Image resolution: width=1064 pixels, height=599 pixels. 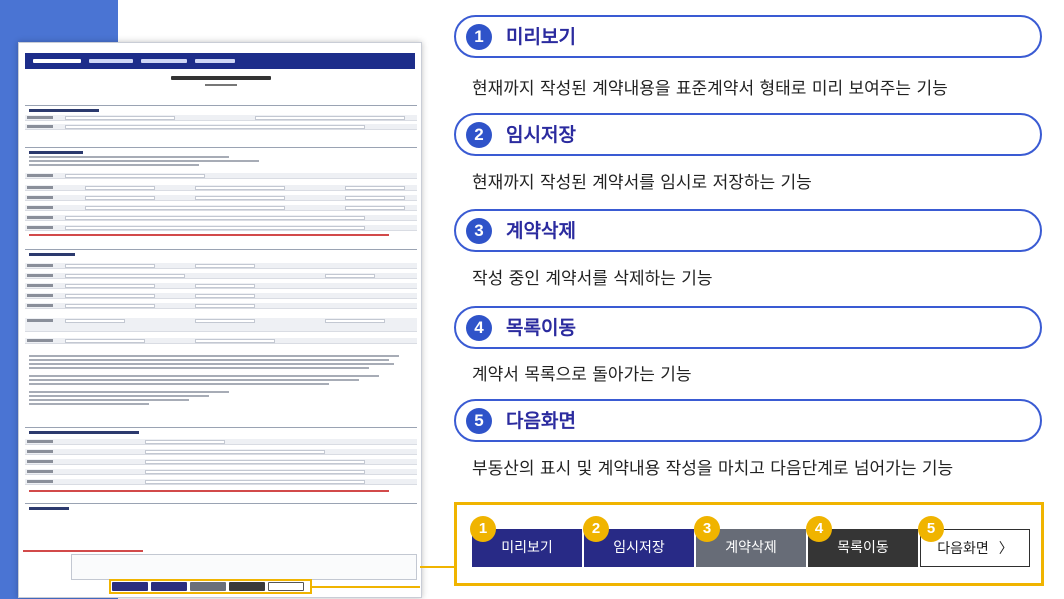 What do you see at coordinates (483, 529) in the screenshot?
I see `badge-1-icon: 1` at bounding box center [483, 529].